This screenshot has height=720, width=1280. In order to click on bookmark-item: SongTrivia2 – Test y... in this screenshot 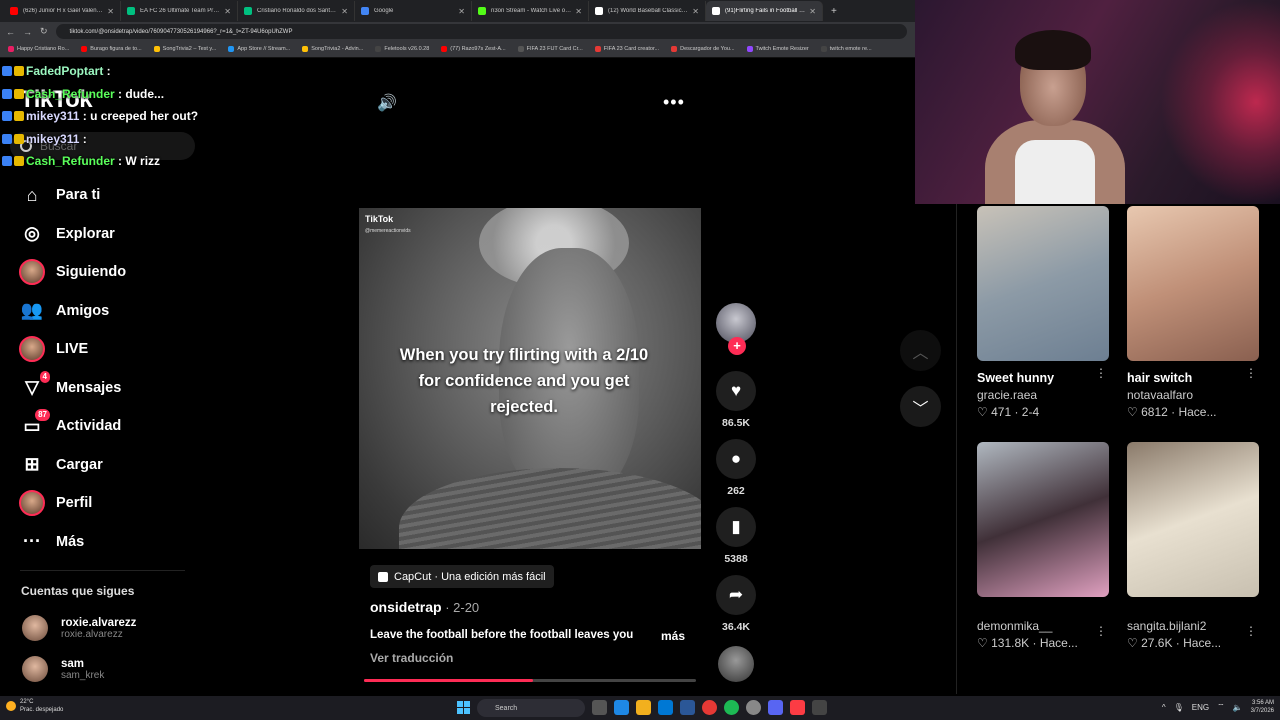, I will do `click(184, 49)`.